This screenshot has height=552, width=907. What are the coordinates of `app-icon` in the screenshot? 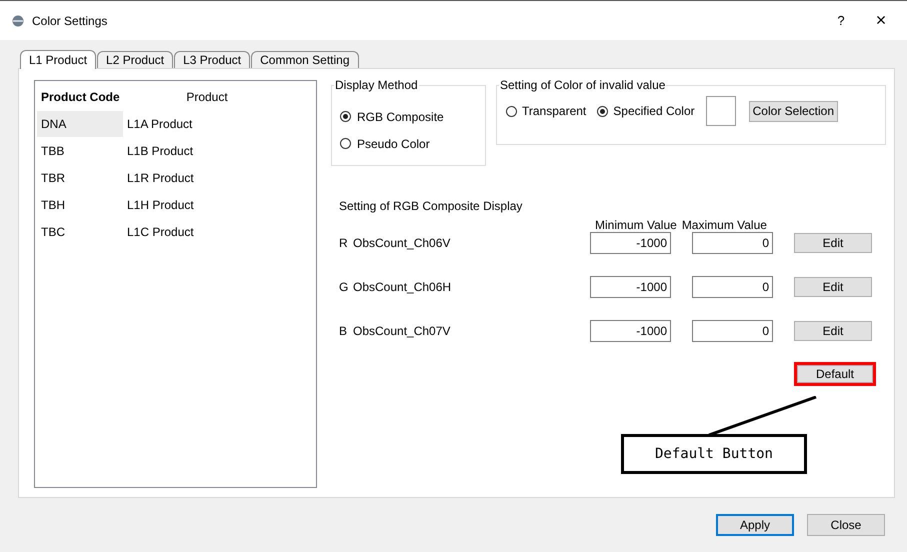 It's located at (18, 20).